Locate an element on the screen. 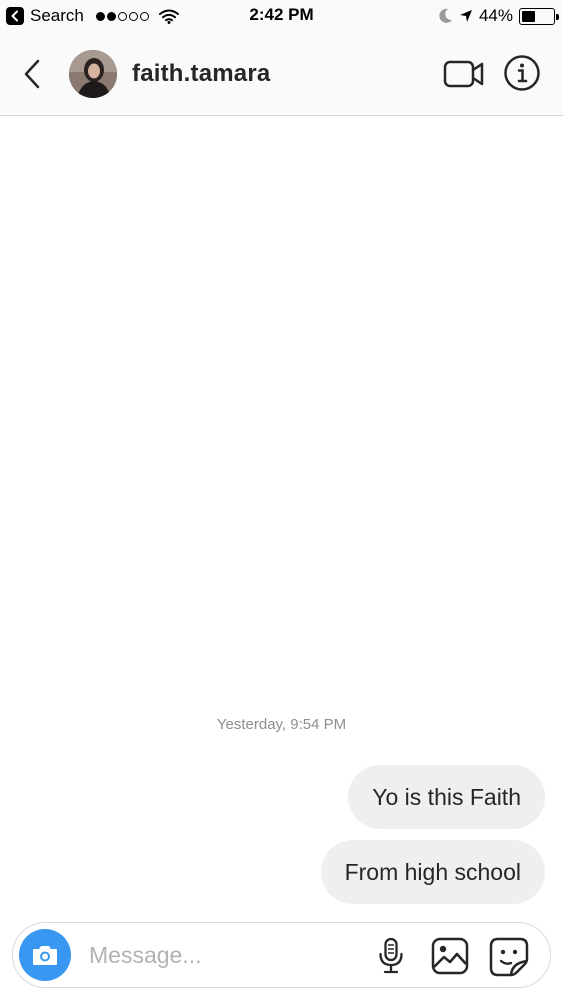 This screenshot has height=1000, width=563. avatar is located at coordinates (93, 74).